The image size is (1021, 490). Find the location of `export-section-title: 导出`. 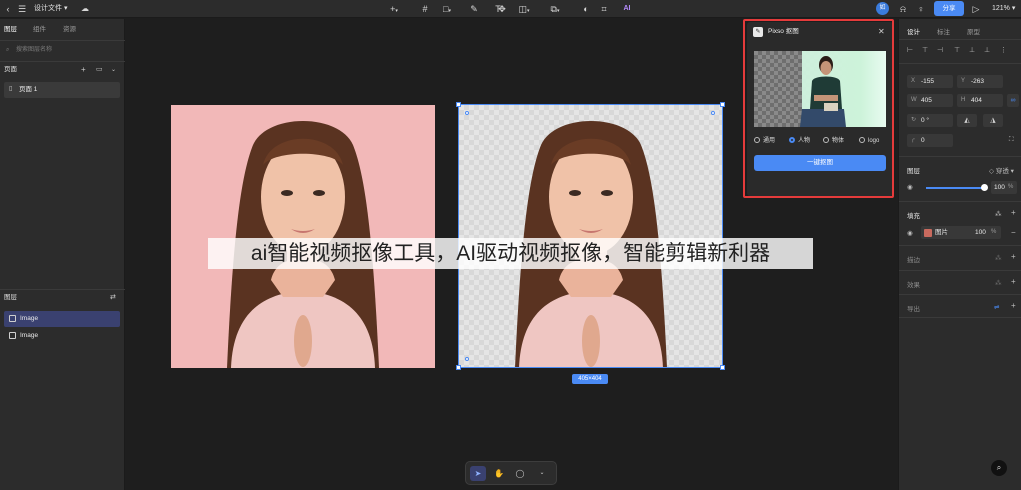

export-section-title: 导出 is located at coordinates (913, 309).